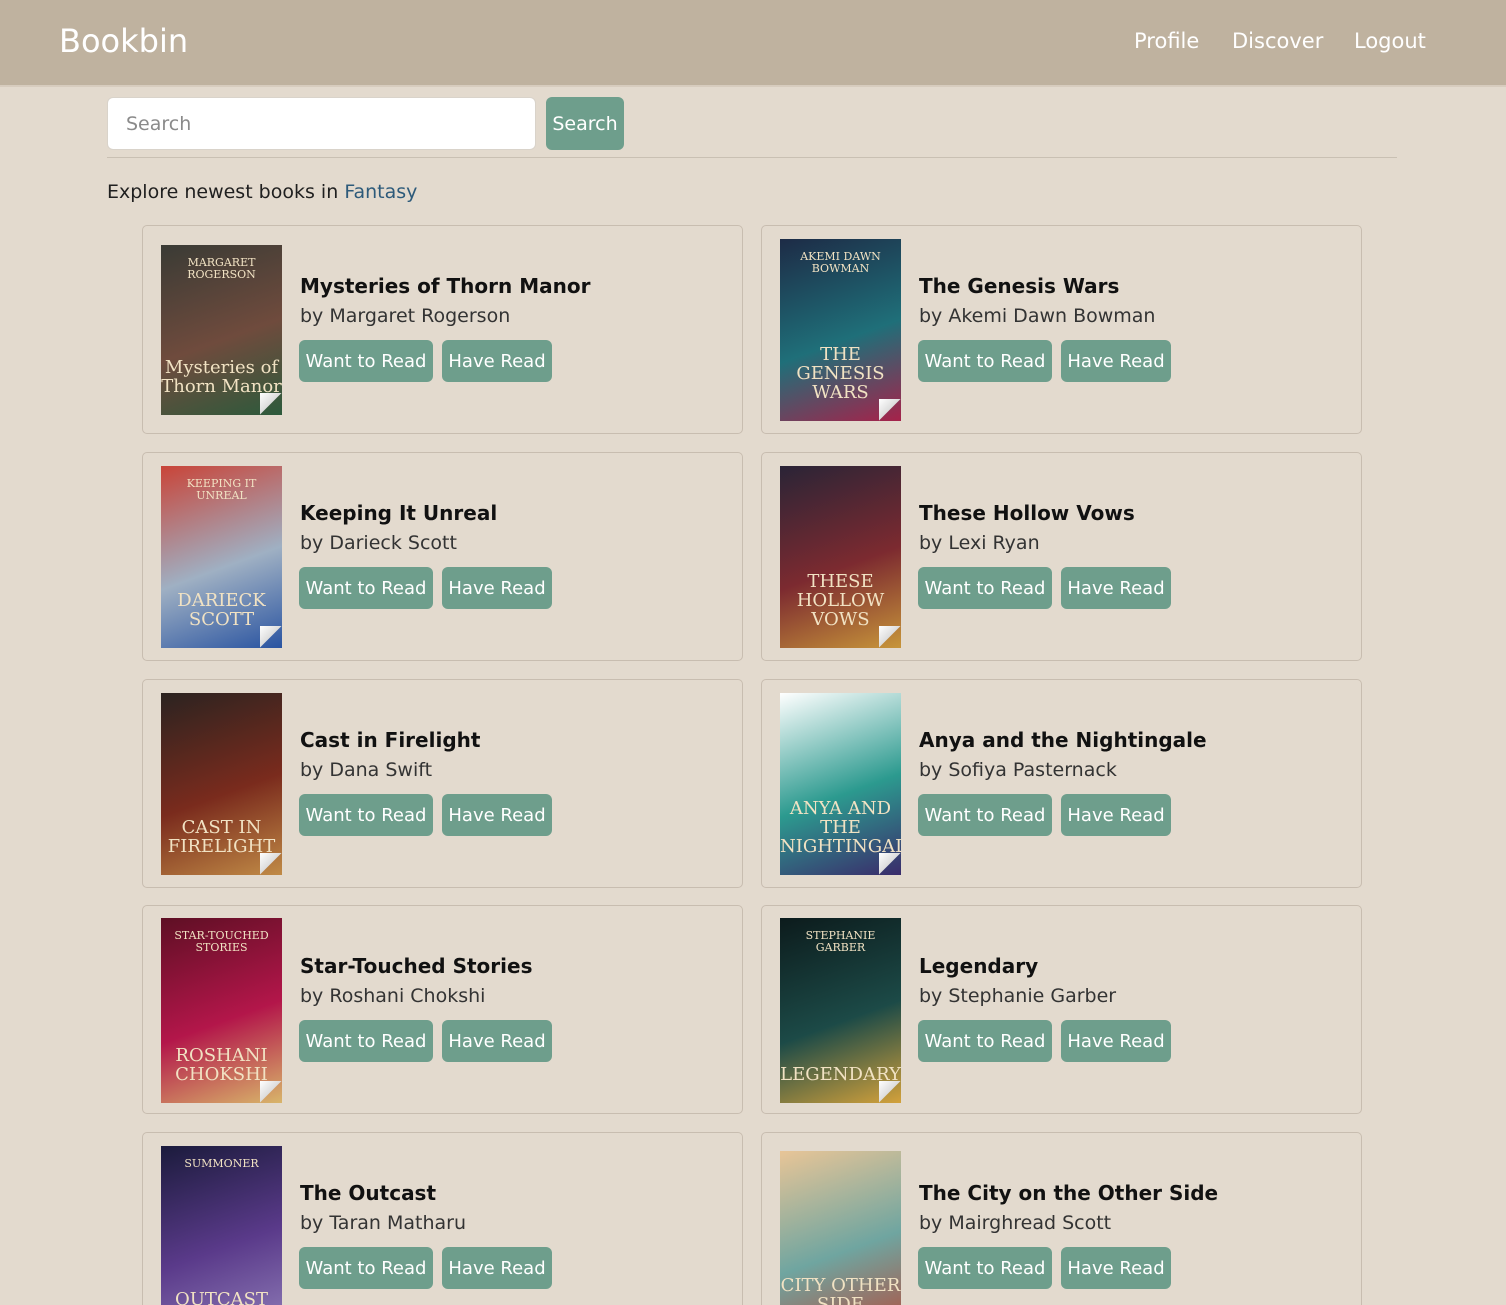  Describe the element at coordinates (1018, 996) in the screenshot. I see `book-author: by Stephanie Garber` at that location.